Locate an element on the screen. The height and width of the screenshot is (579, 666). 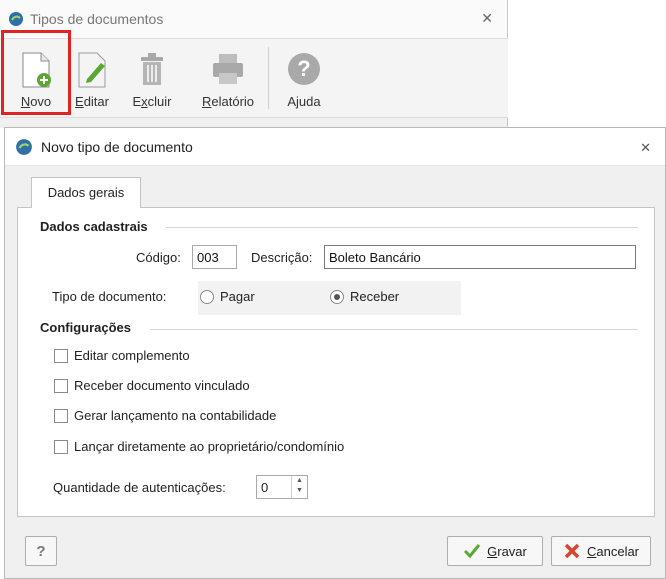
check-label: Receber documento vinculado is located at coordinates (162, 385).